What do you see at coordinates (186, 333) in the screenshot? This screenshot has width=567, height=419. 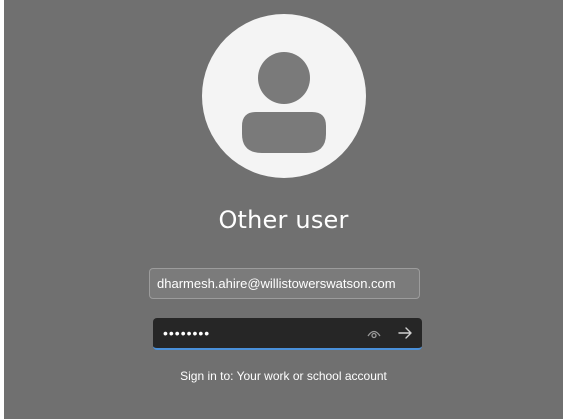 I see `password-value: ••••••••` at bounding box center [186, 333].